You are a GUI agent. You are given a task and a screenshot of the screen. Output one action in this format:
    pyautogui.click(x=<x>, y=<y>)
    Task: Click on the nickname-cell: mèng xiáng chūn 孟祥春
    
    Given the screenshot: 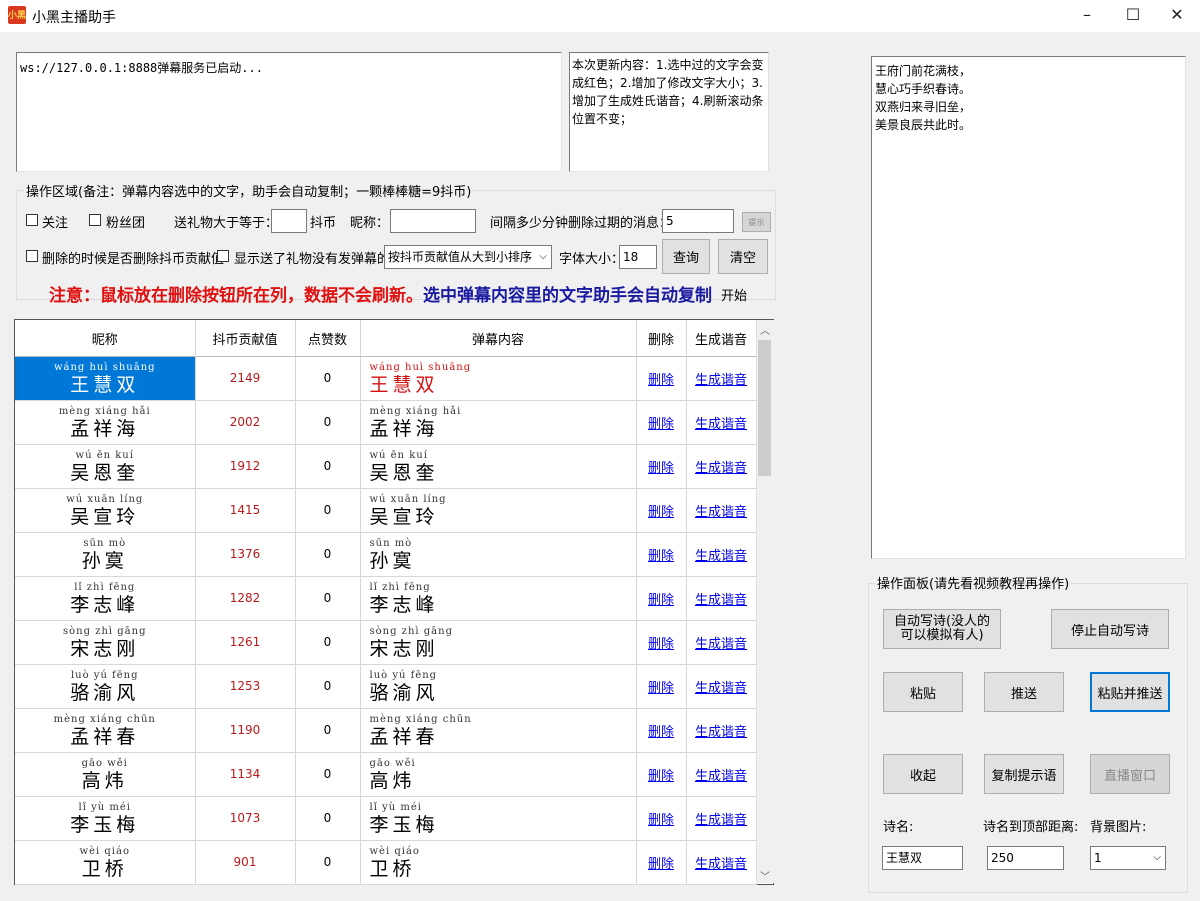 What is the action you would take?
    pyautogui.click(x=105, y=730)
    